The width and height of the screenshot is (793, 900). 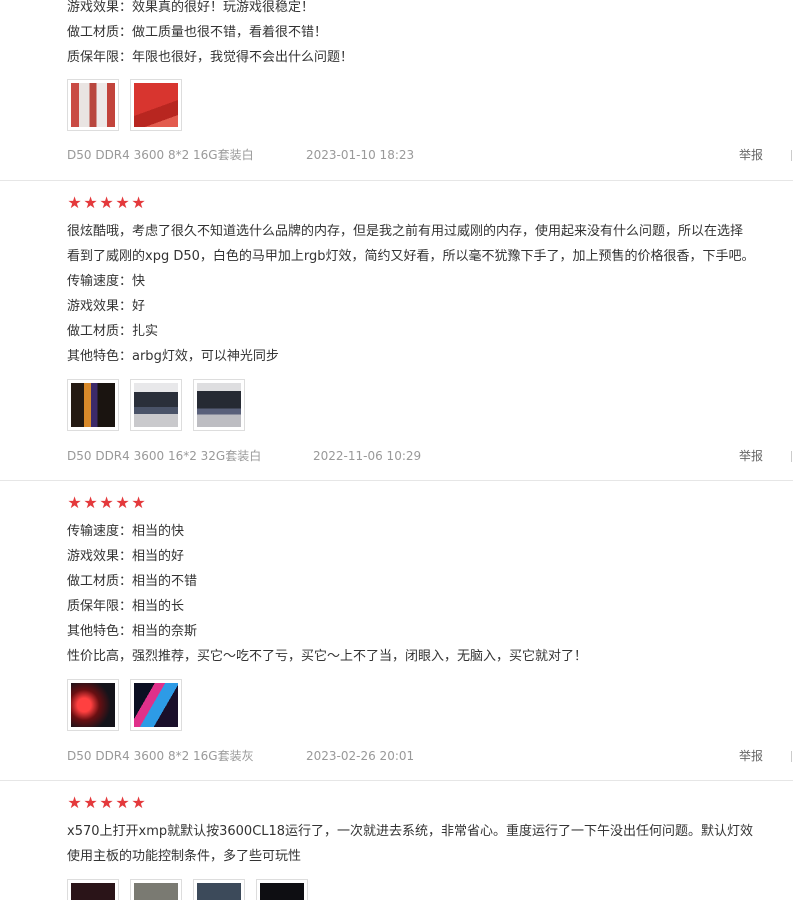 I want to click on photo-red-packaging, so click(x=156, y=105).